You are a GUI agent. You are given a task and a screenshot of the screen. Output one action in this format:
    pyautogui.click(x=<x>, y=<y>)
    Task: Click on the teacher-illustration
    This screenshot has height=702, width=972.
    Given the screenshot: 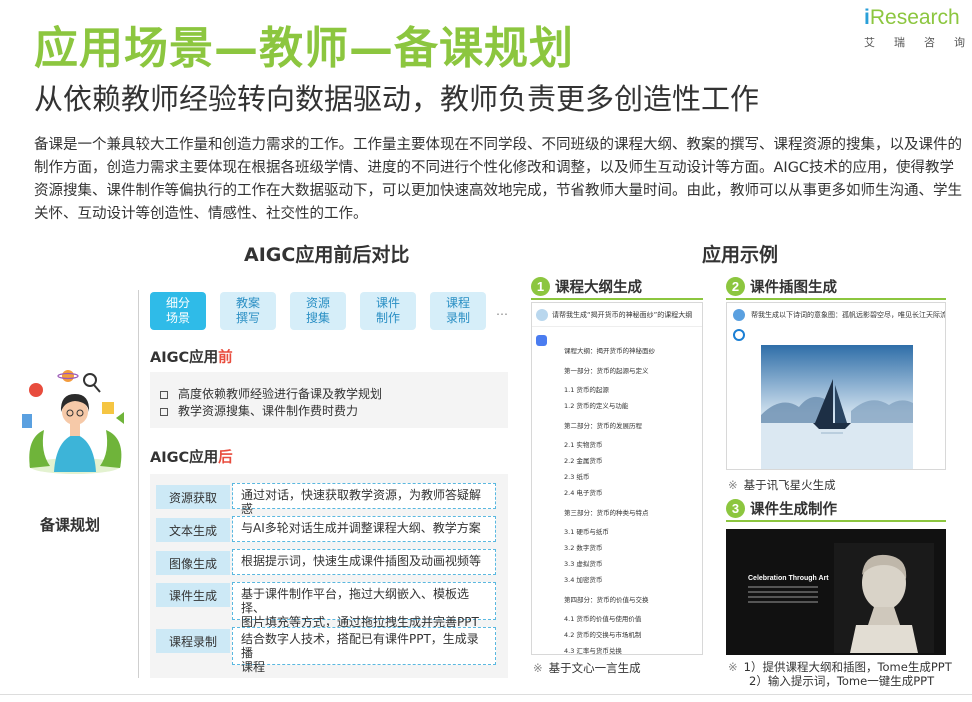 What is the action you would take?
    pyautogui.click(x=73, y=422)
    